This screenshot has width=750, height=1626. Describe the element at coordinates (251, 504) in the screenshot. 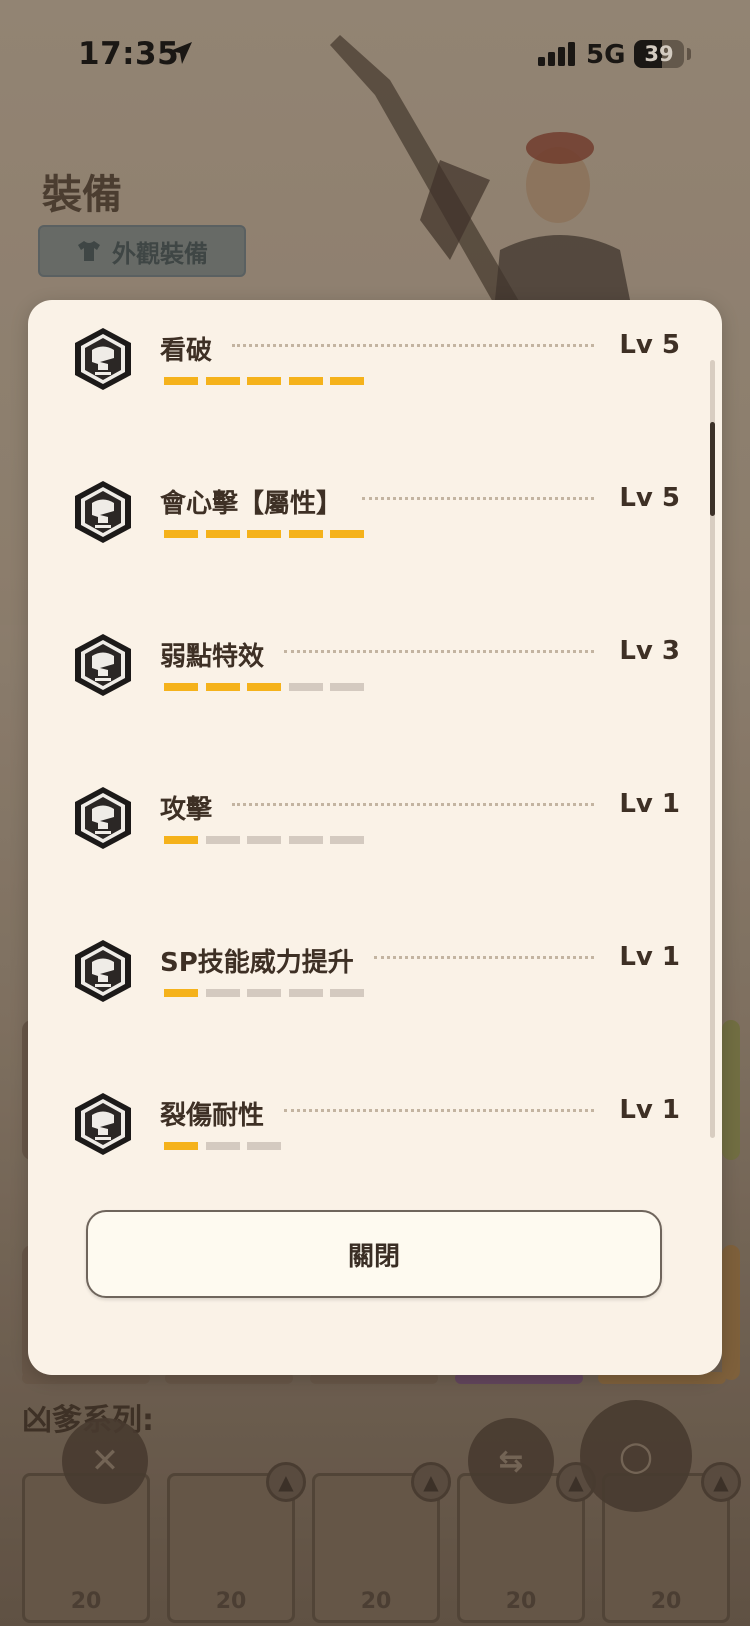

I see `skill-name: 會心擊【屬性】` at that location.